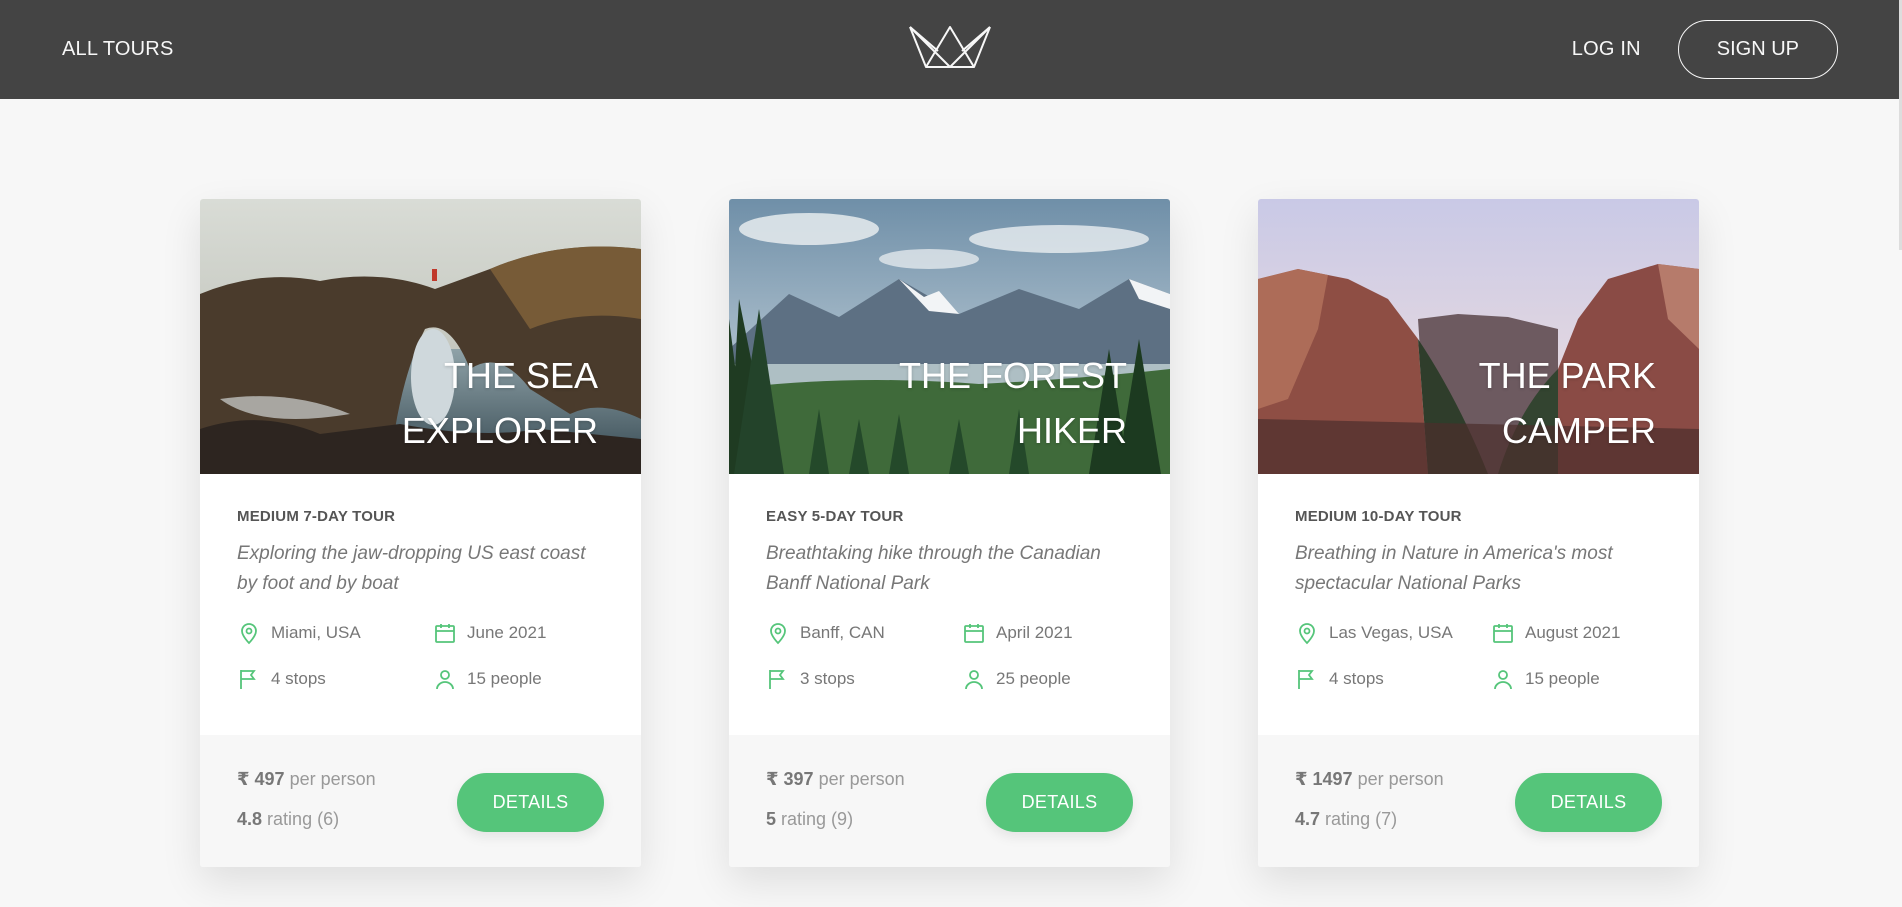  What do you see at coordinates (771, 819) in the screenshot?
I see `tour-rating-value: 5` at bounding box center [771, 819].